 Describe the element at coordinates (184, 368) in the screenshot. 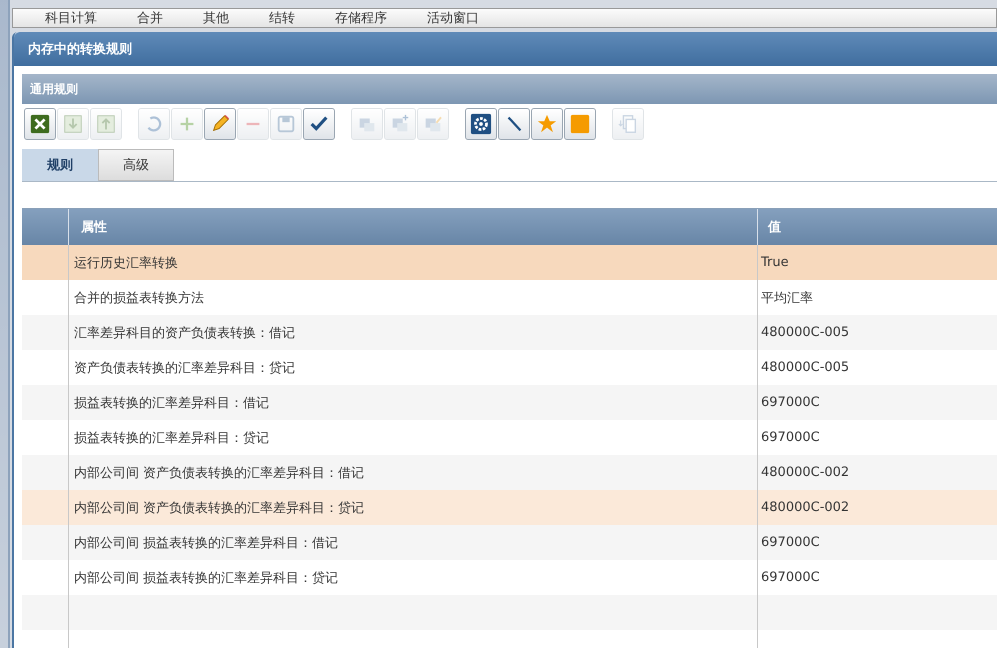

I see `table-cell-text: 资产负债表转换的汇率差异科目：贷记` at that location.